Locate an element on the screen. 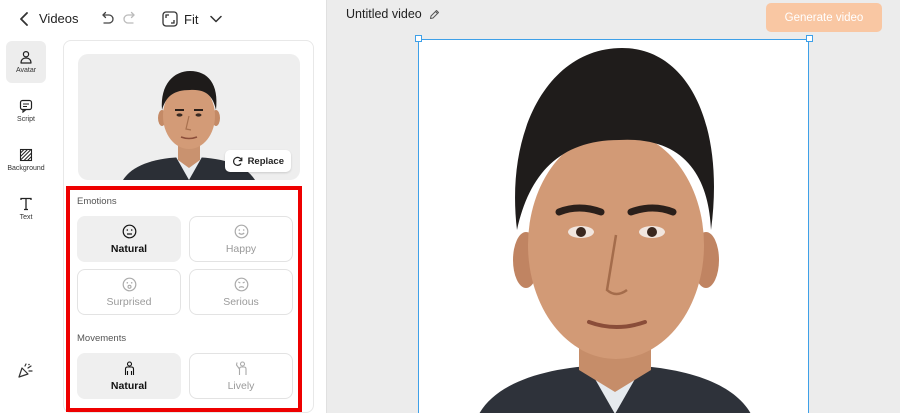 This screenshot has height=413, width=900. avatar-preview: Replace is located at coordinates (189, 117).